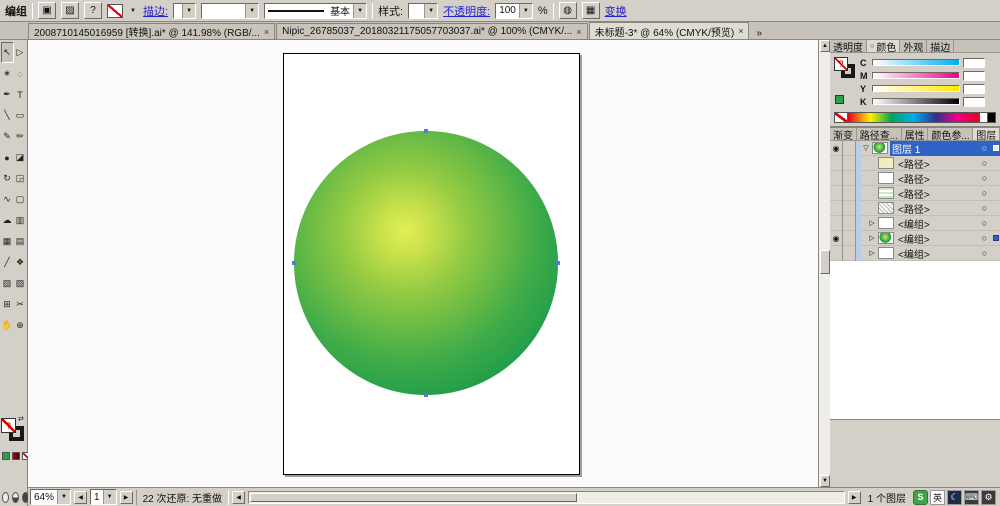 The height and width of the screenshot is (506, 1000). What do you see at coordinates (414, 497) in the screenshot?
I see `horizontal-scroll-thumb` at bounding box center [414, 497].